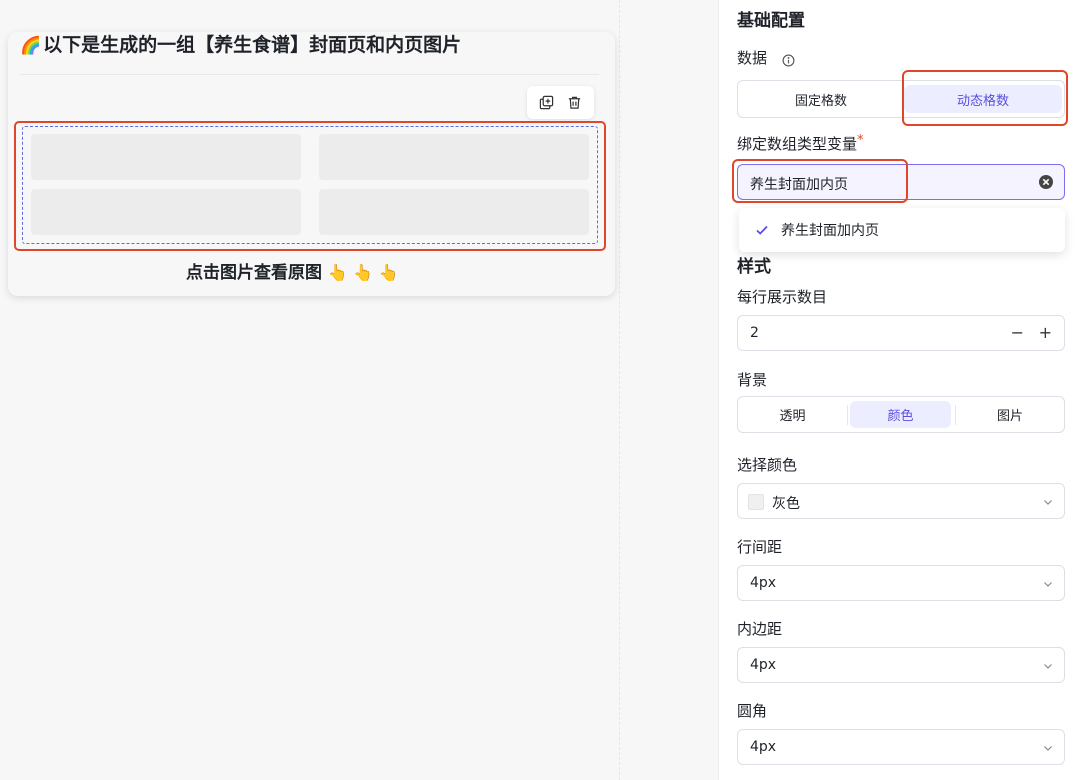 Image resolution: width=1080 pixels, height=780 pixels. What do you see at coordinates (760, 629) in the screenshot?
I see `padding-label: 内边距` at bounding box center [760, 629].